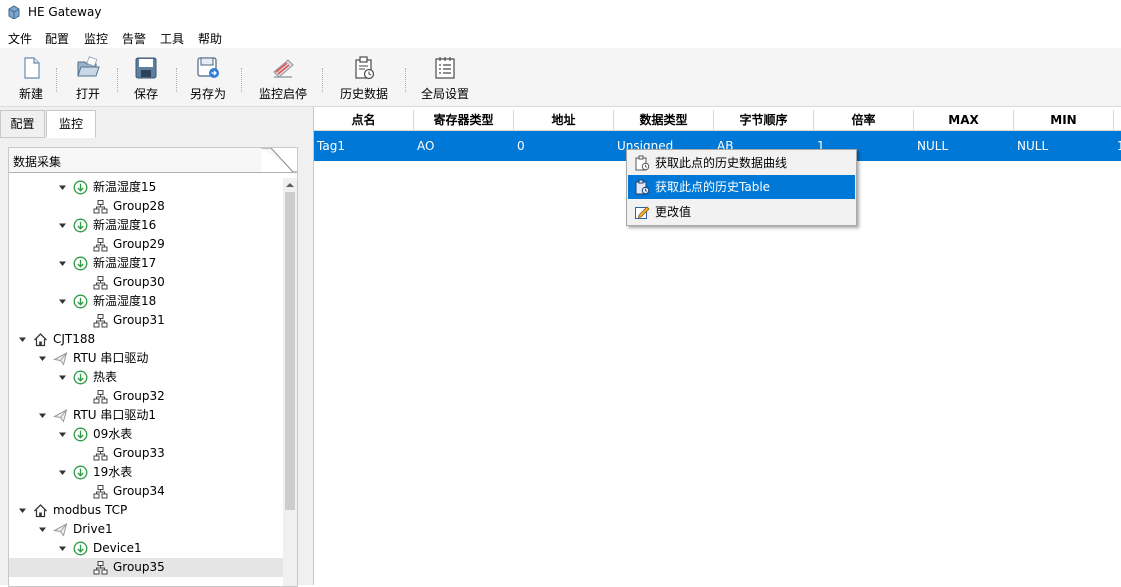 The height and width of the screenshot is (587, 1121). I want to click on save-button: 保存, so click(146, 77).